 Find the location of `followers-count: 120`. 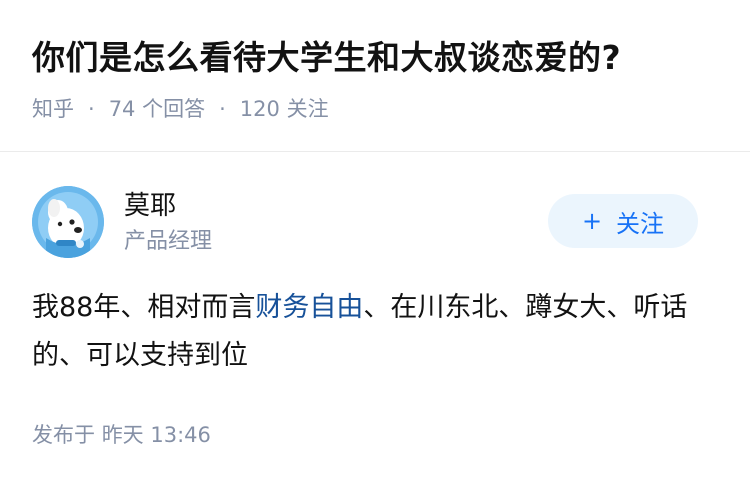

followers-count: 120 is located at coordinates (259, 109).